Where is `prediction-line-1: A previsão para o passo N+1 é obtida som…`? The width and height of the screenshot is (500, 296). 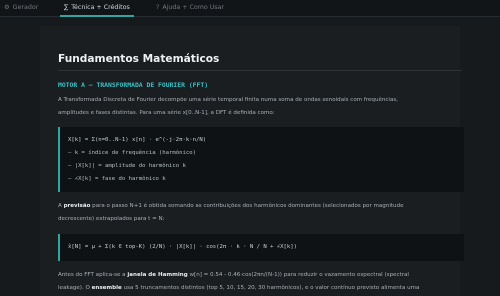
prediction-line-1: A previsão para o passo N+1 é obtida som… is located at coordinates (231, 206).